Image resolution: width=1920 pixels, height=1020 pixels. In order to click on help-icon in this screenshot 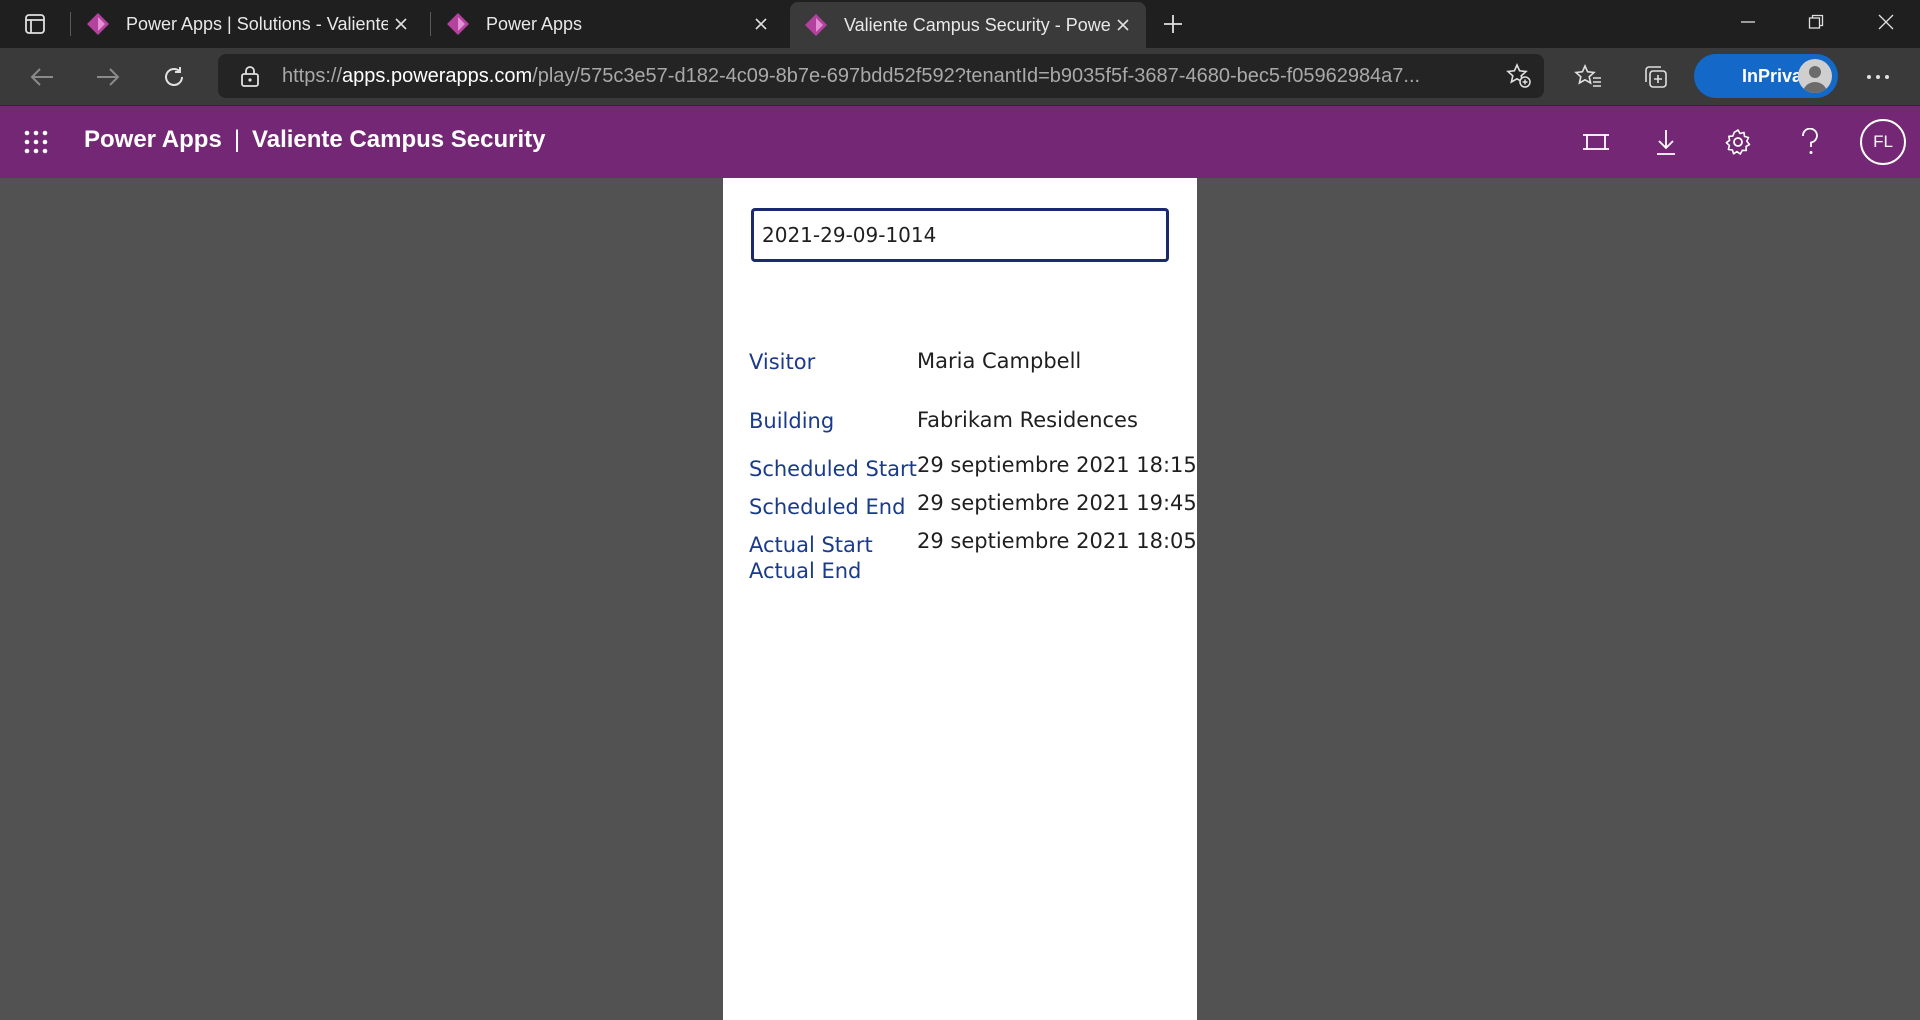, I will do `click(1810, 142)`.